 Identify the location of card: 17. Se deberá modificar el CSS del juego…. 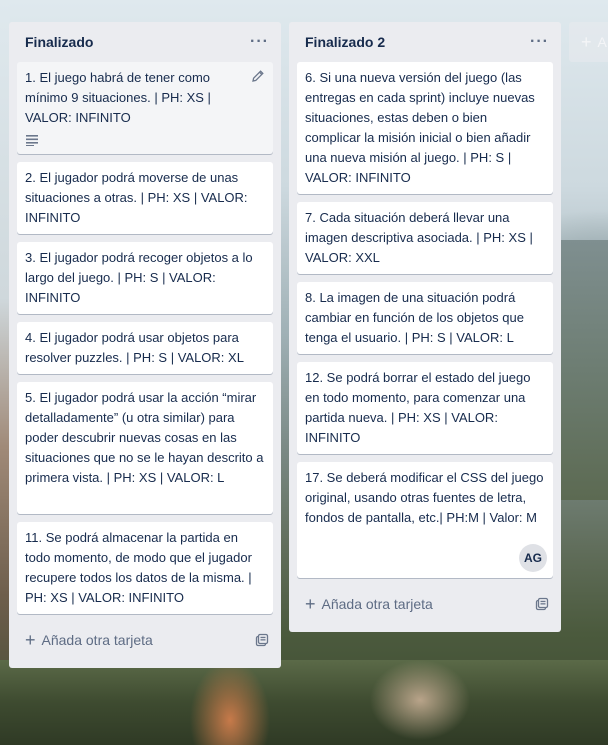
(425, 520).